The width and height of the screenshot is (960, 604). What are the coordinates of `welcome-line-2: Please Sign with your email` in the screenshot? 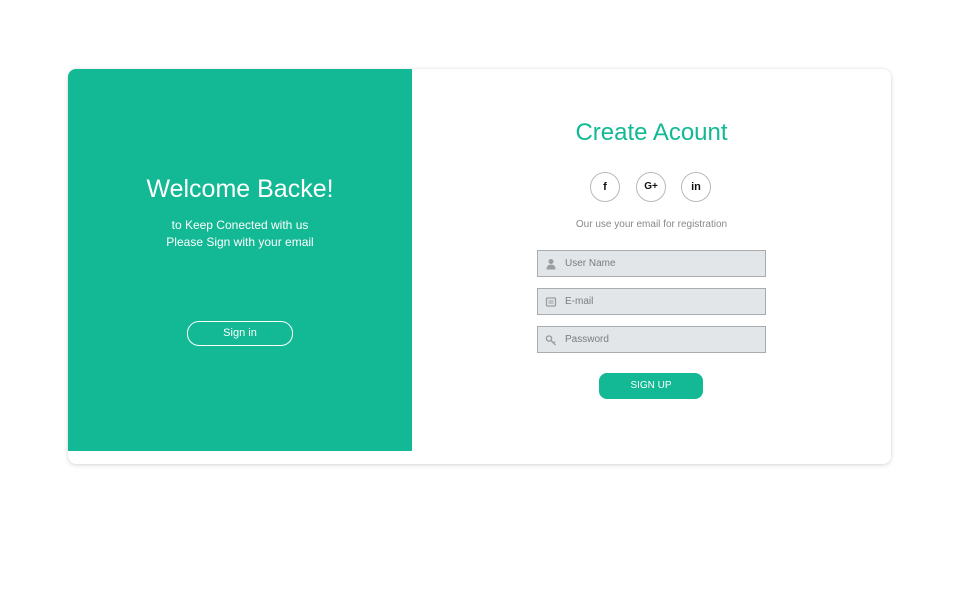 It's located at (240, 242).